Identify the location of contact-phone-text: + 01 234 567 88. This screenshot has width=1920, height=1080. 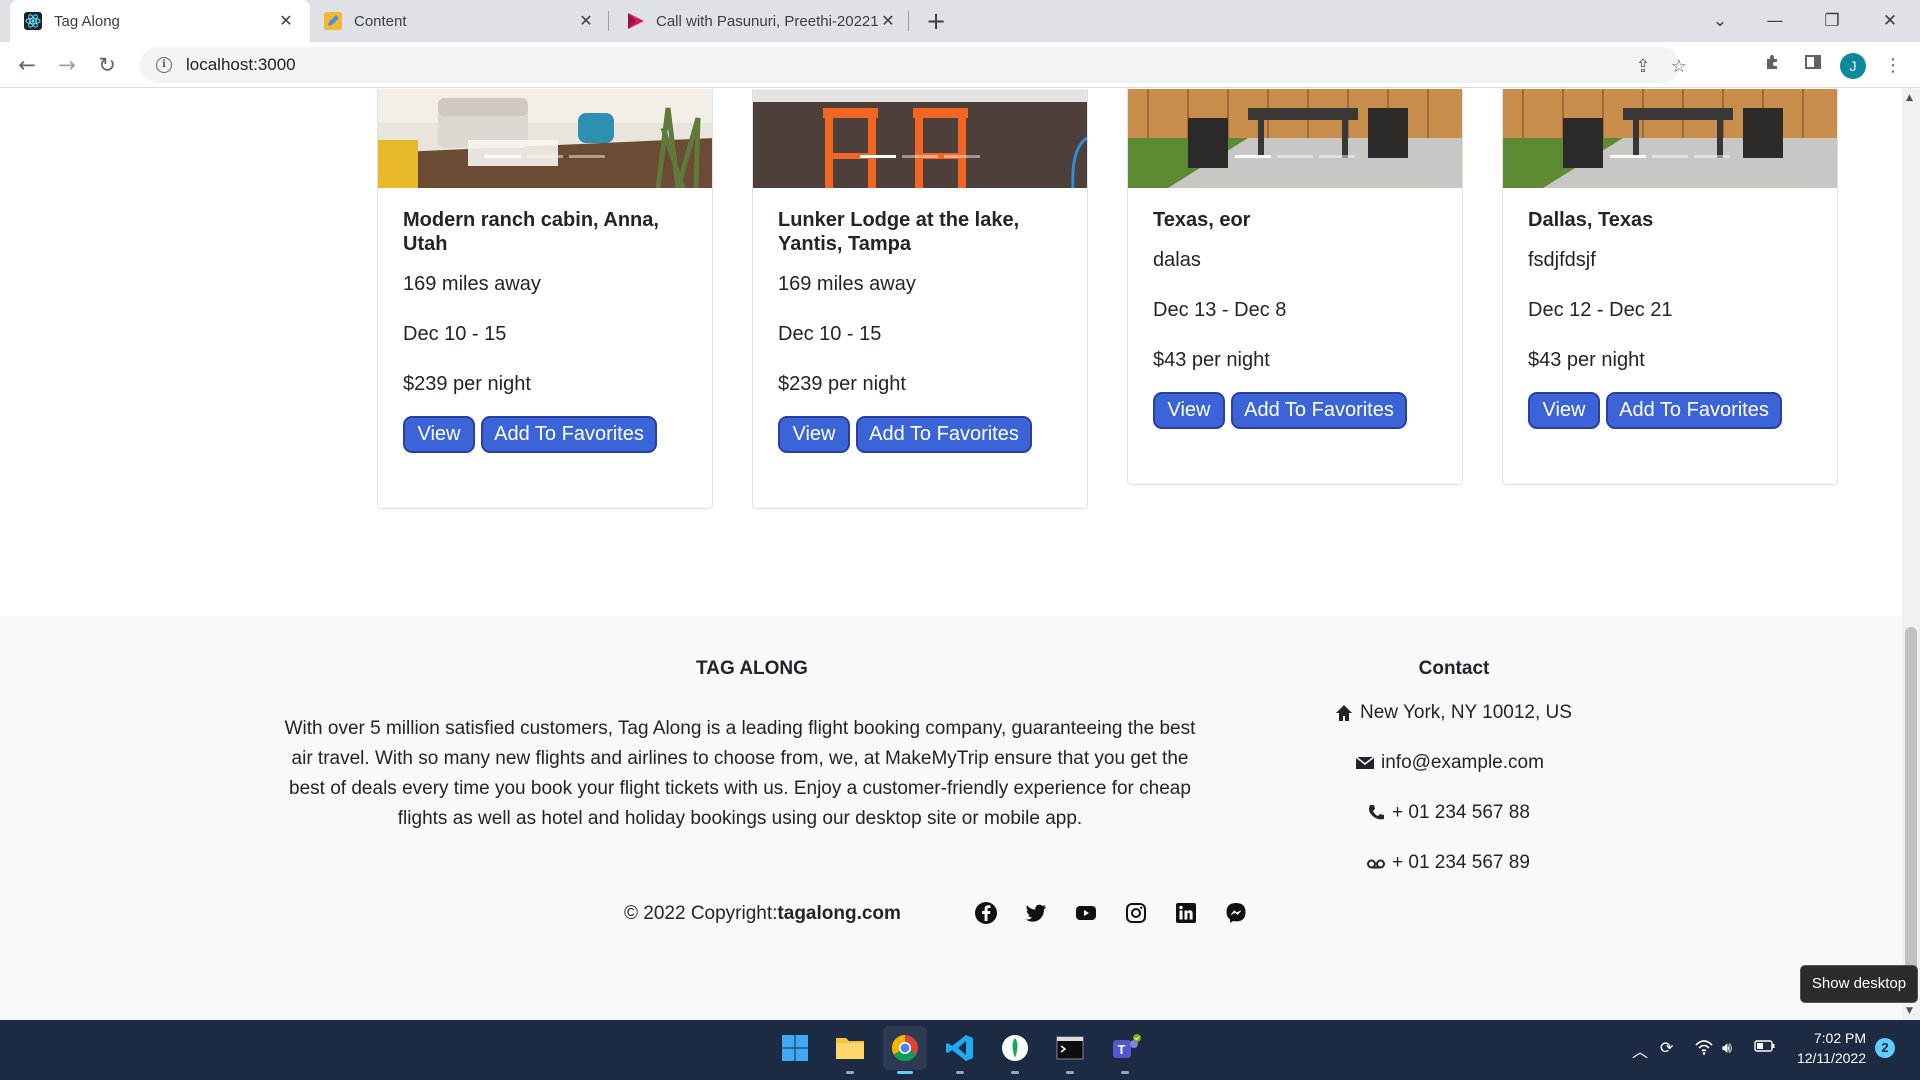
(1461, 812).